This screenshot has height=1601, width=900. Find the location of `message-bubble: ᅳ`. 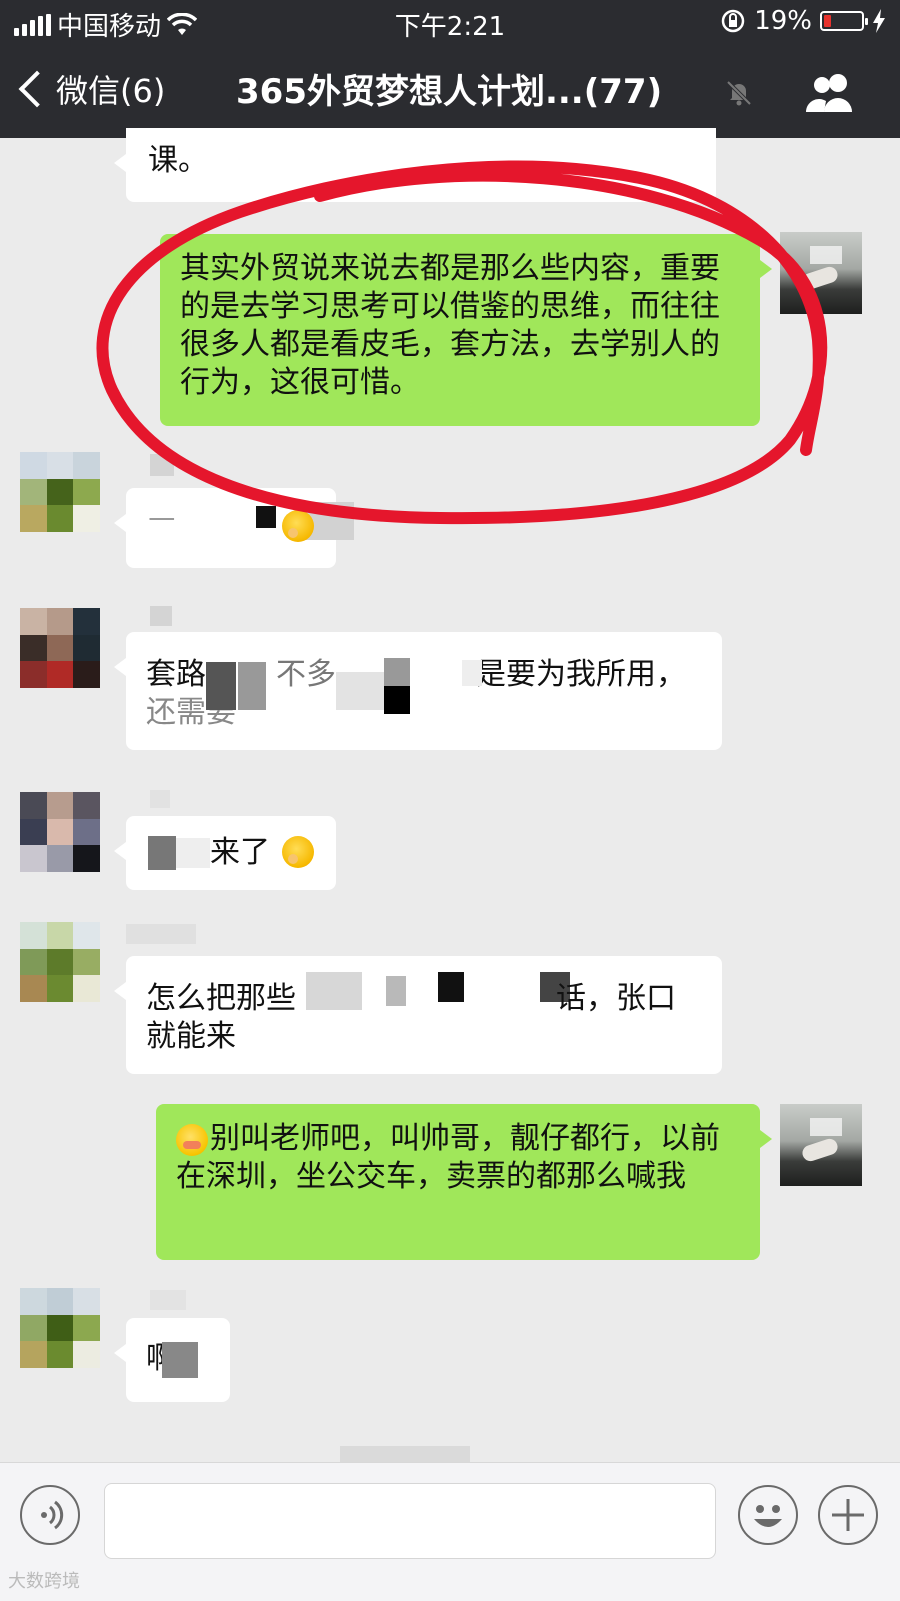

message-bubble: ᅳ is located at coordinates (234, 528).